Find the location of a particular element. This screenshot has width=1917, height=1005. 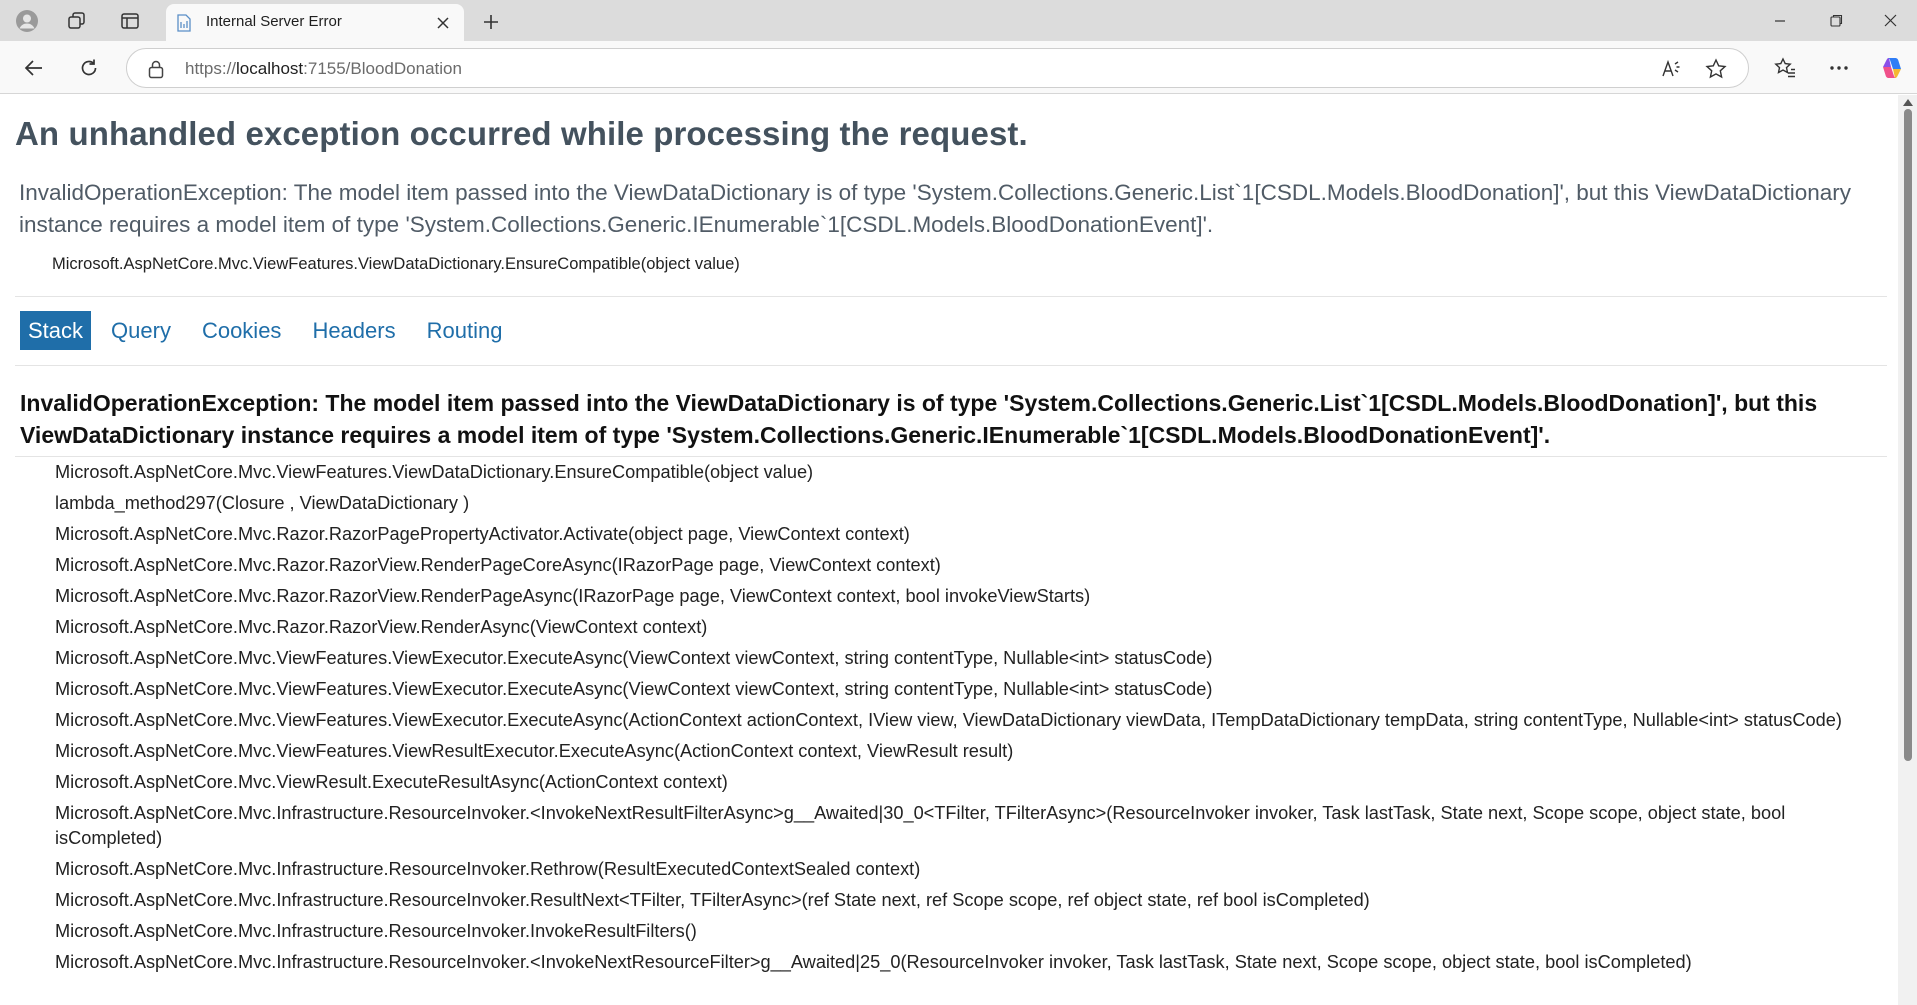

refresh-icon is located at coordinates (89, 68).